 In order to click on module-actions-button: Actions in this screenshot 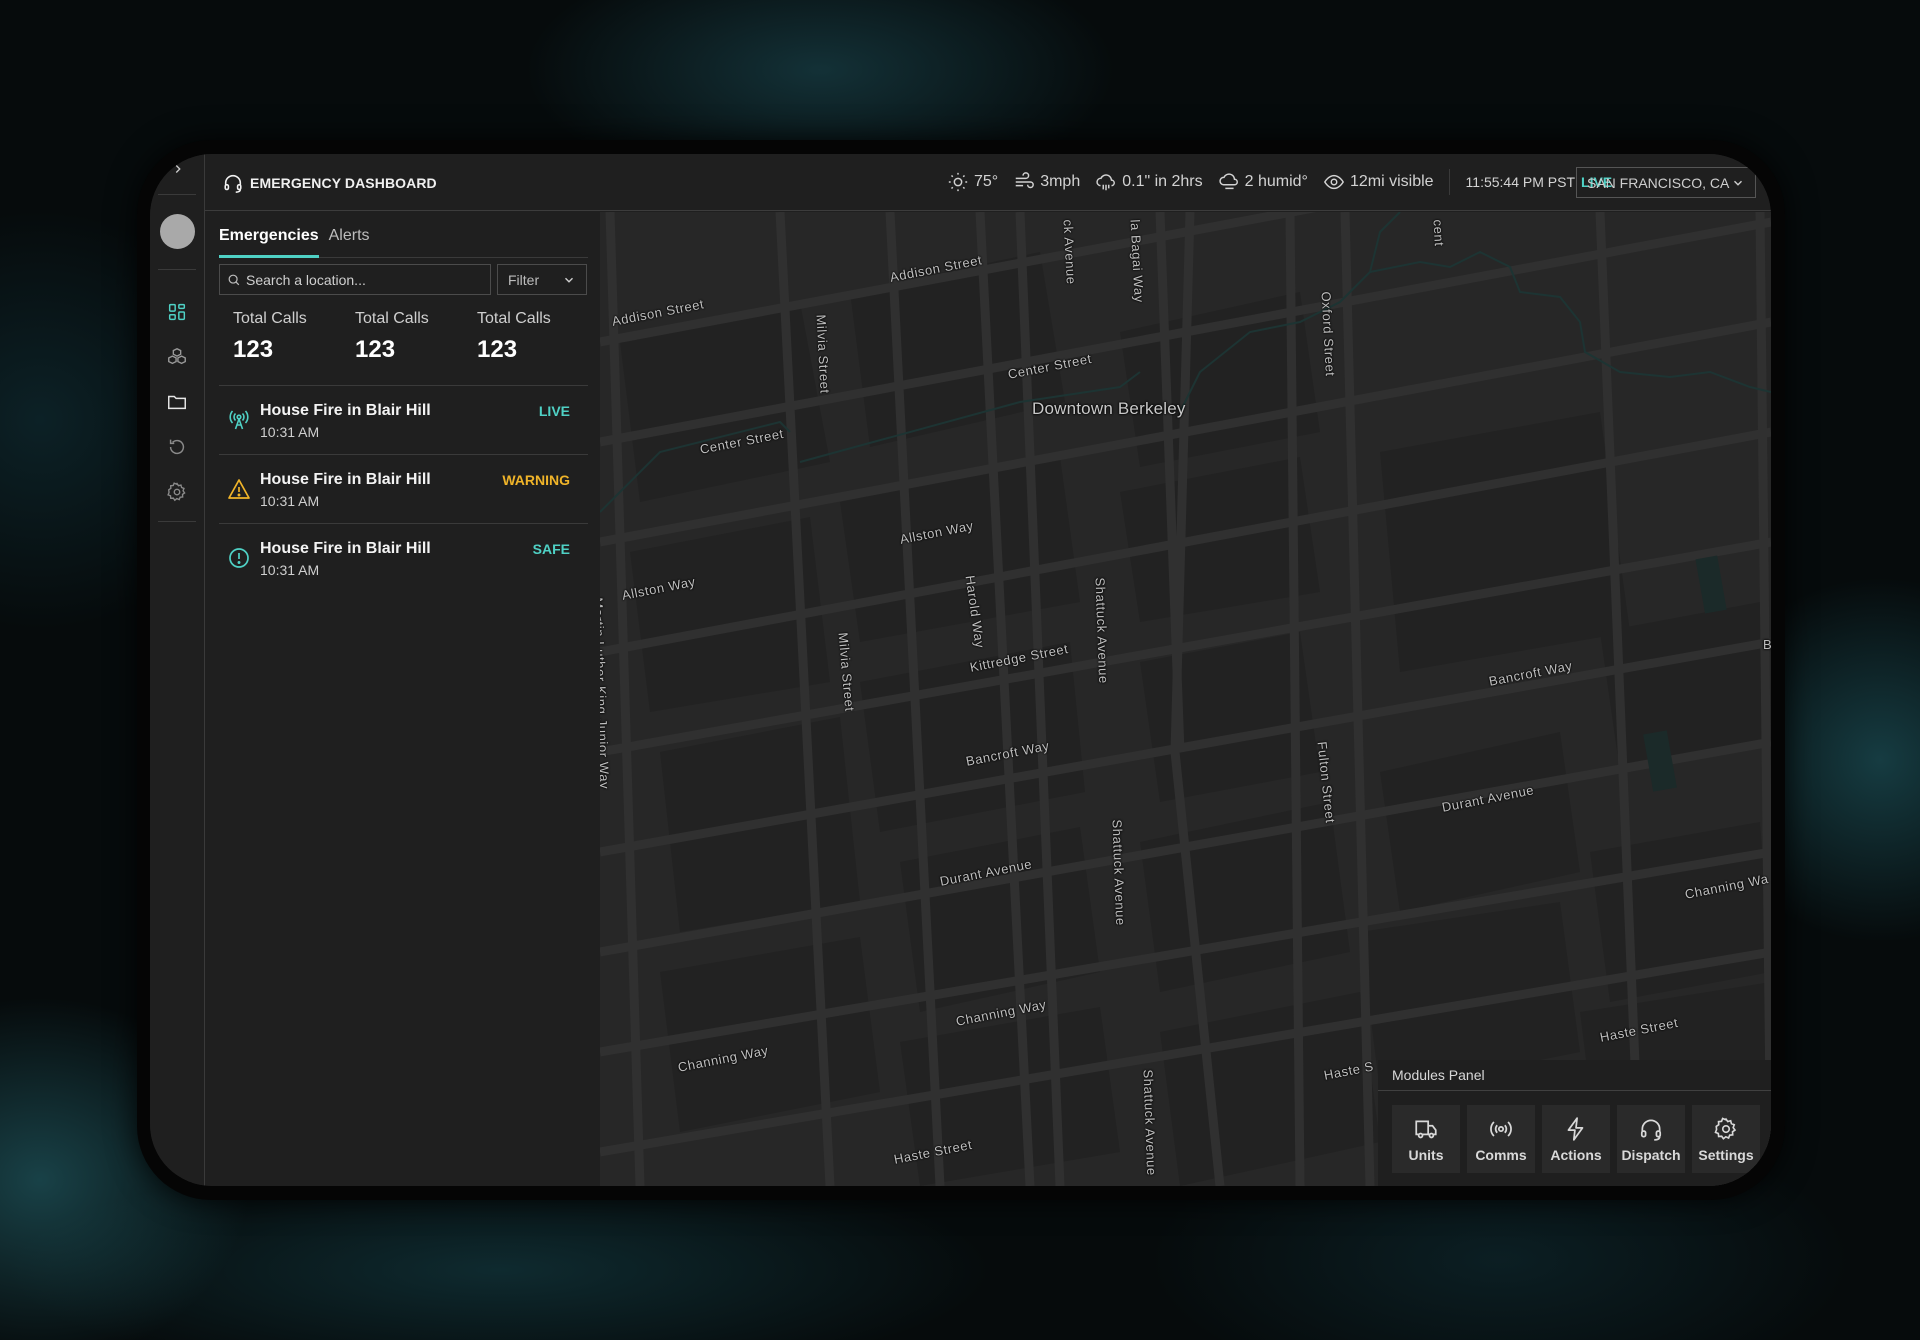, I will do `click(1576, 1139)`.